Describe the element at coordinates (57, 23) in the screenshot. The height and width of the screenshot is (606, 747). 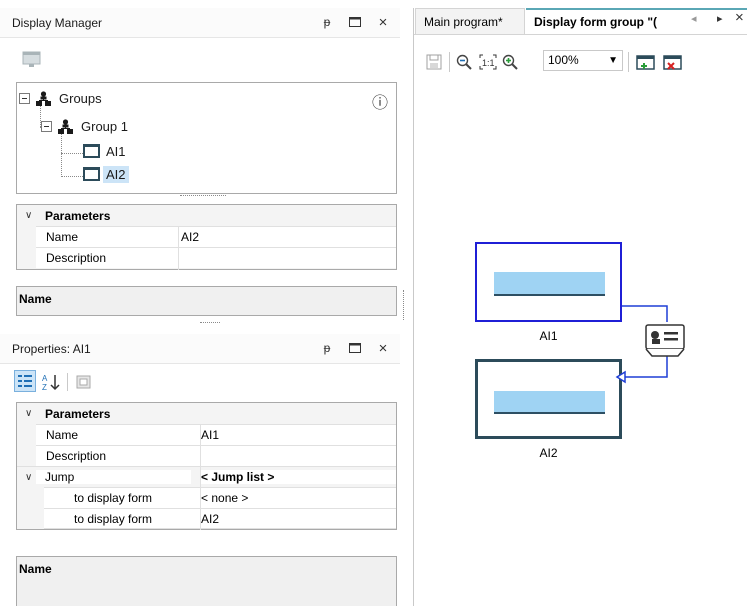
I see `display-manager-title: Display Manager` at that location.